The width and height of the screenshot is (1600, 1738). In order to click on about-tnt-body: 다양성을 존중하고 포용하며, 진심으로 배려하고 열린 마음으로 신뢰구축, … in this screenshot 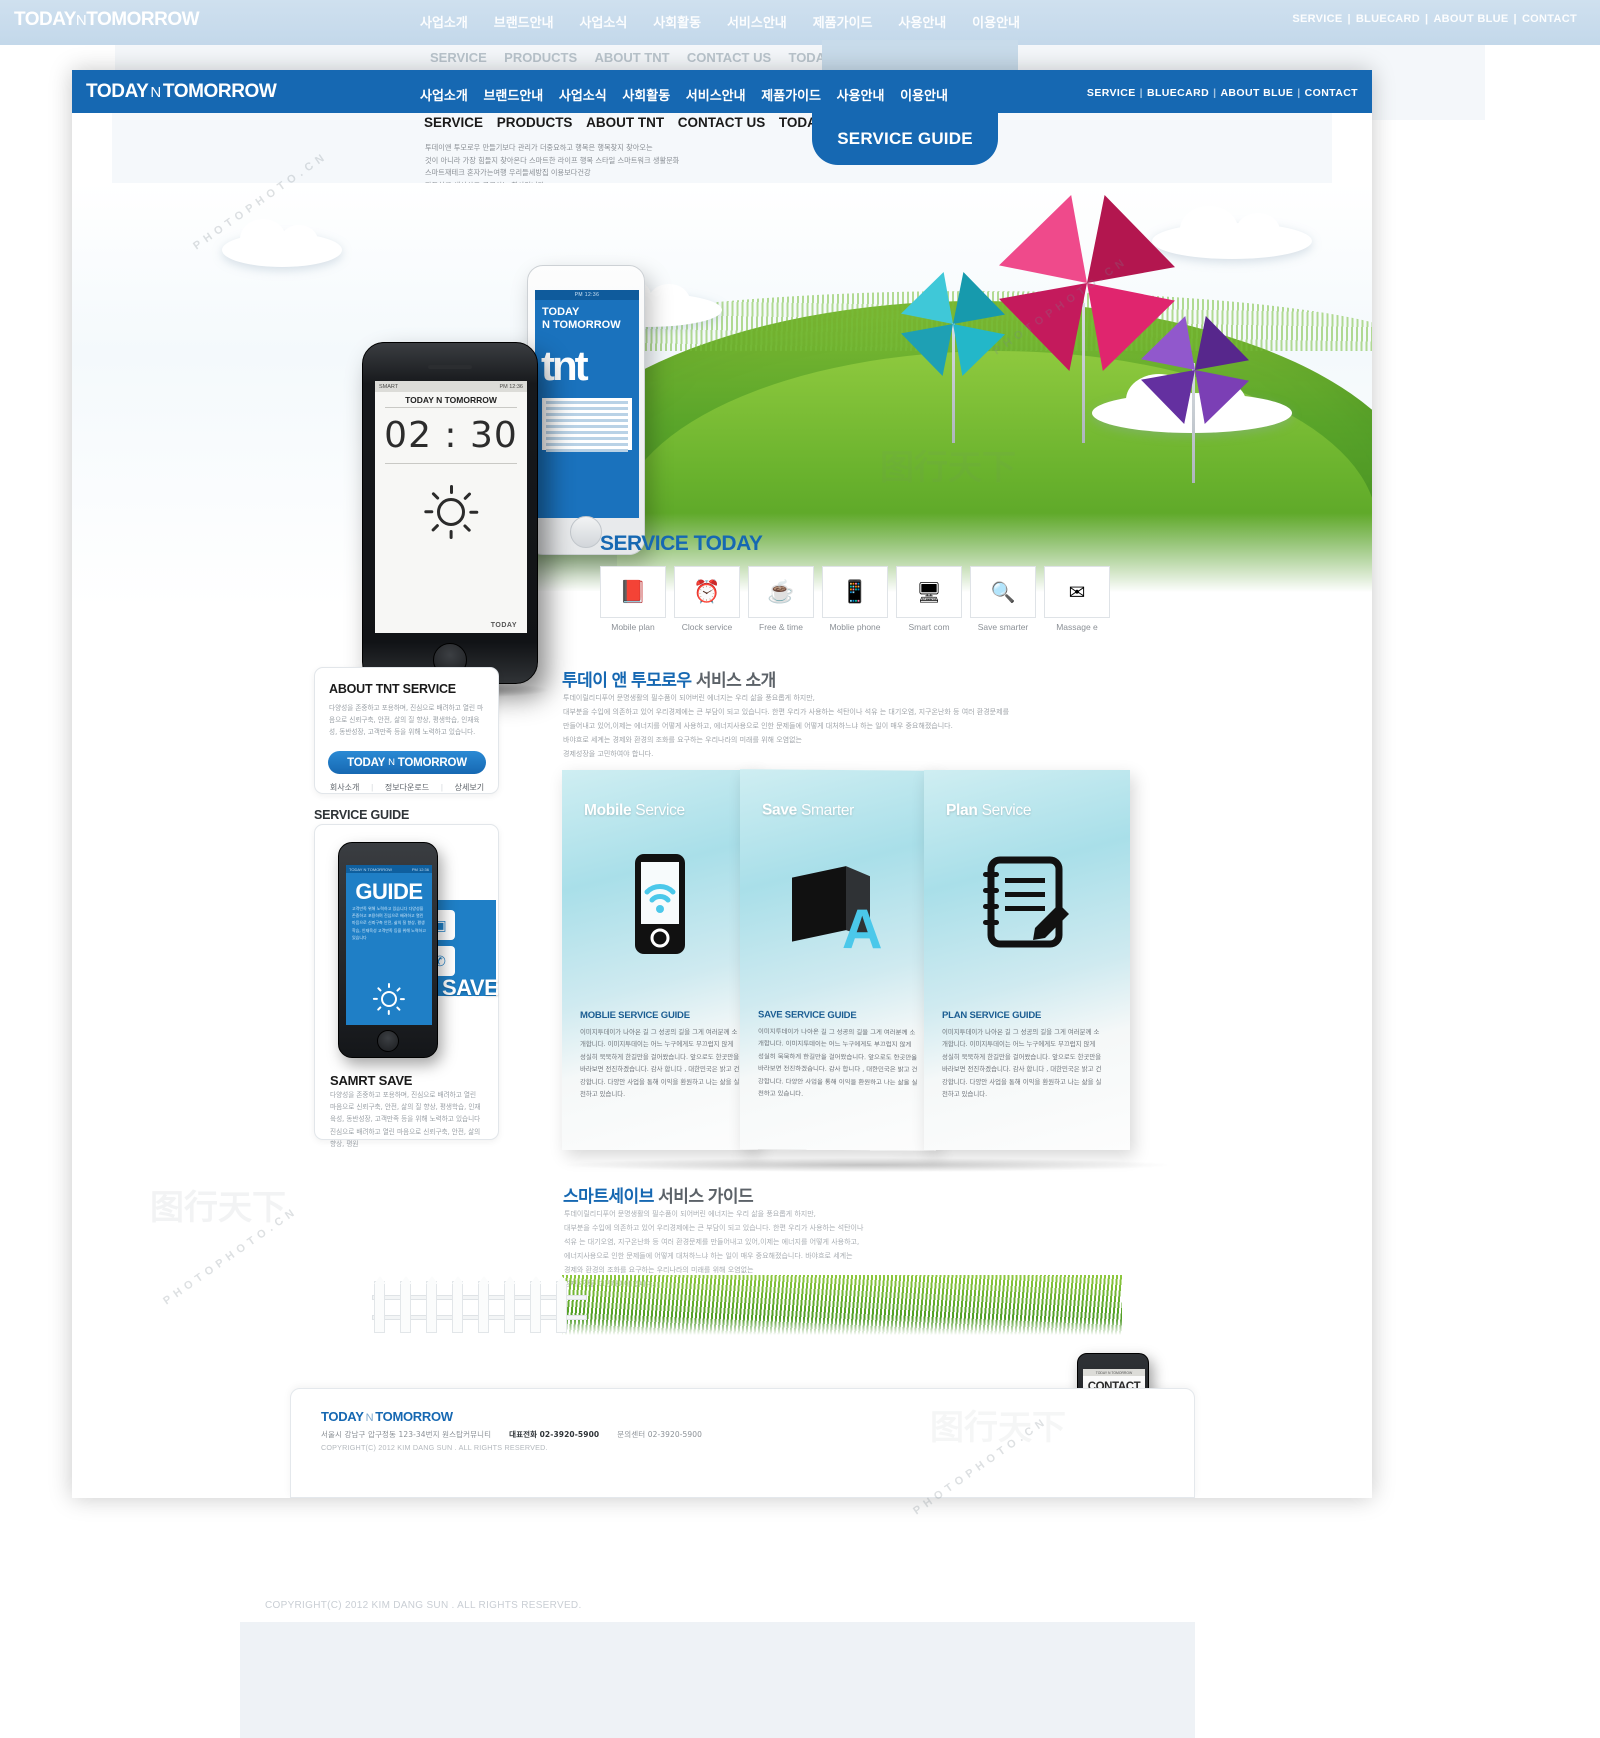, I will do `click(406, 720)`.